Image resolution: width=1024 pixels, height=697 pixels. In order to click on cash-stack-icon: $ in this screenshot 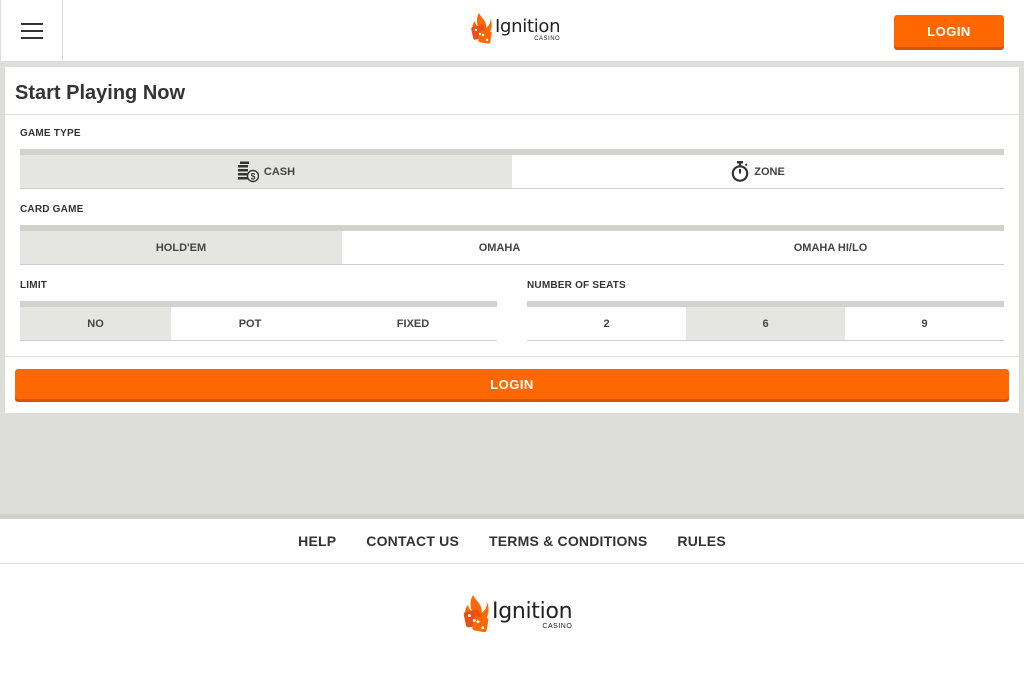, I will do `click(248, 171)`.